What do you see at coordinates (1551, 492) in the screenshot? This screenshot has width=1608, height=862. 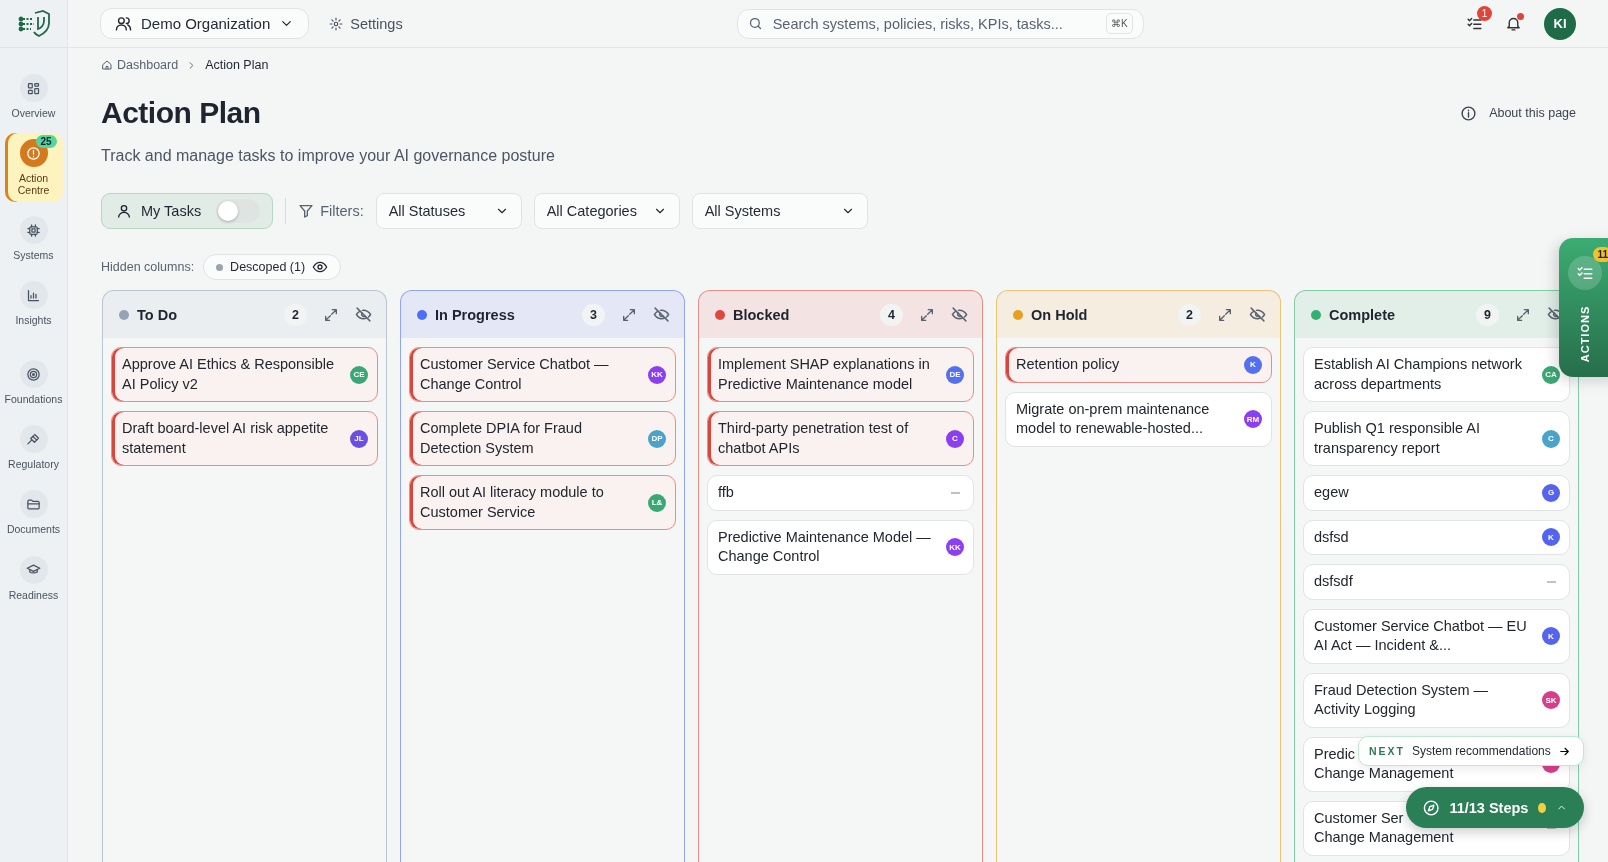 I see `assignee-avatar: G` at bounding box center [1551, 492].